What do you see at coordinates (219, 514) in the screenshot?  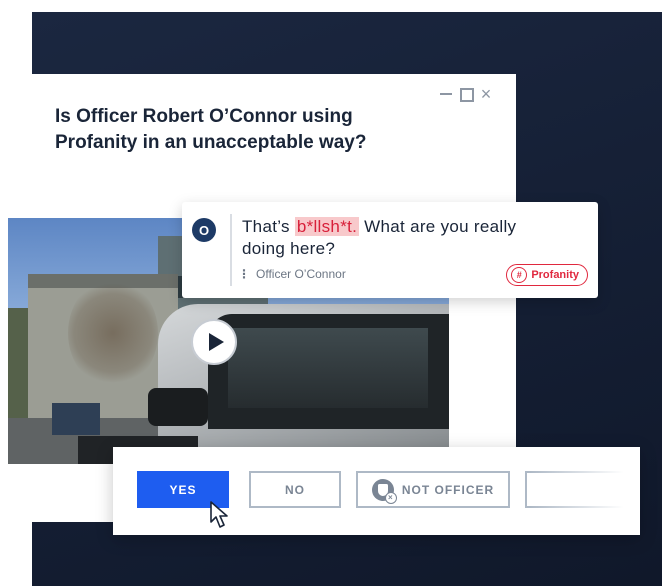 I see `cursor-icon` at bounding box center [219, 514].